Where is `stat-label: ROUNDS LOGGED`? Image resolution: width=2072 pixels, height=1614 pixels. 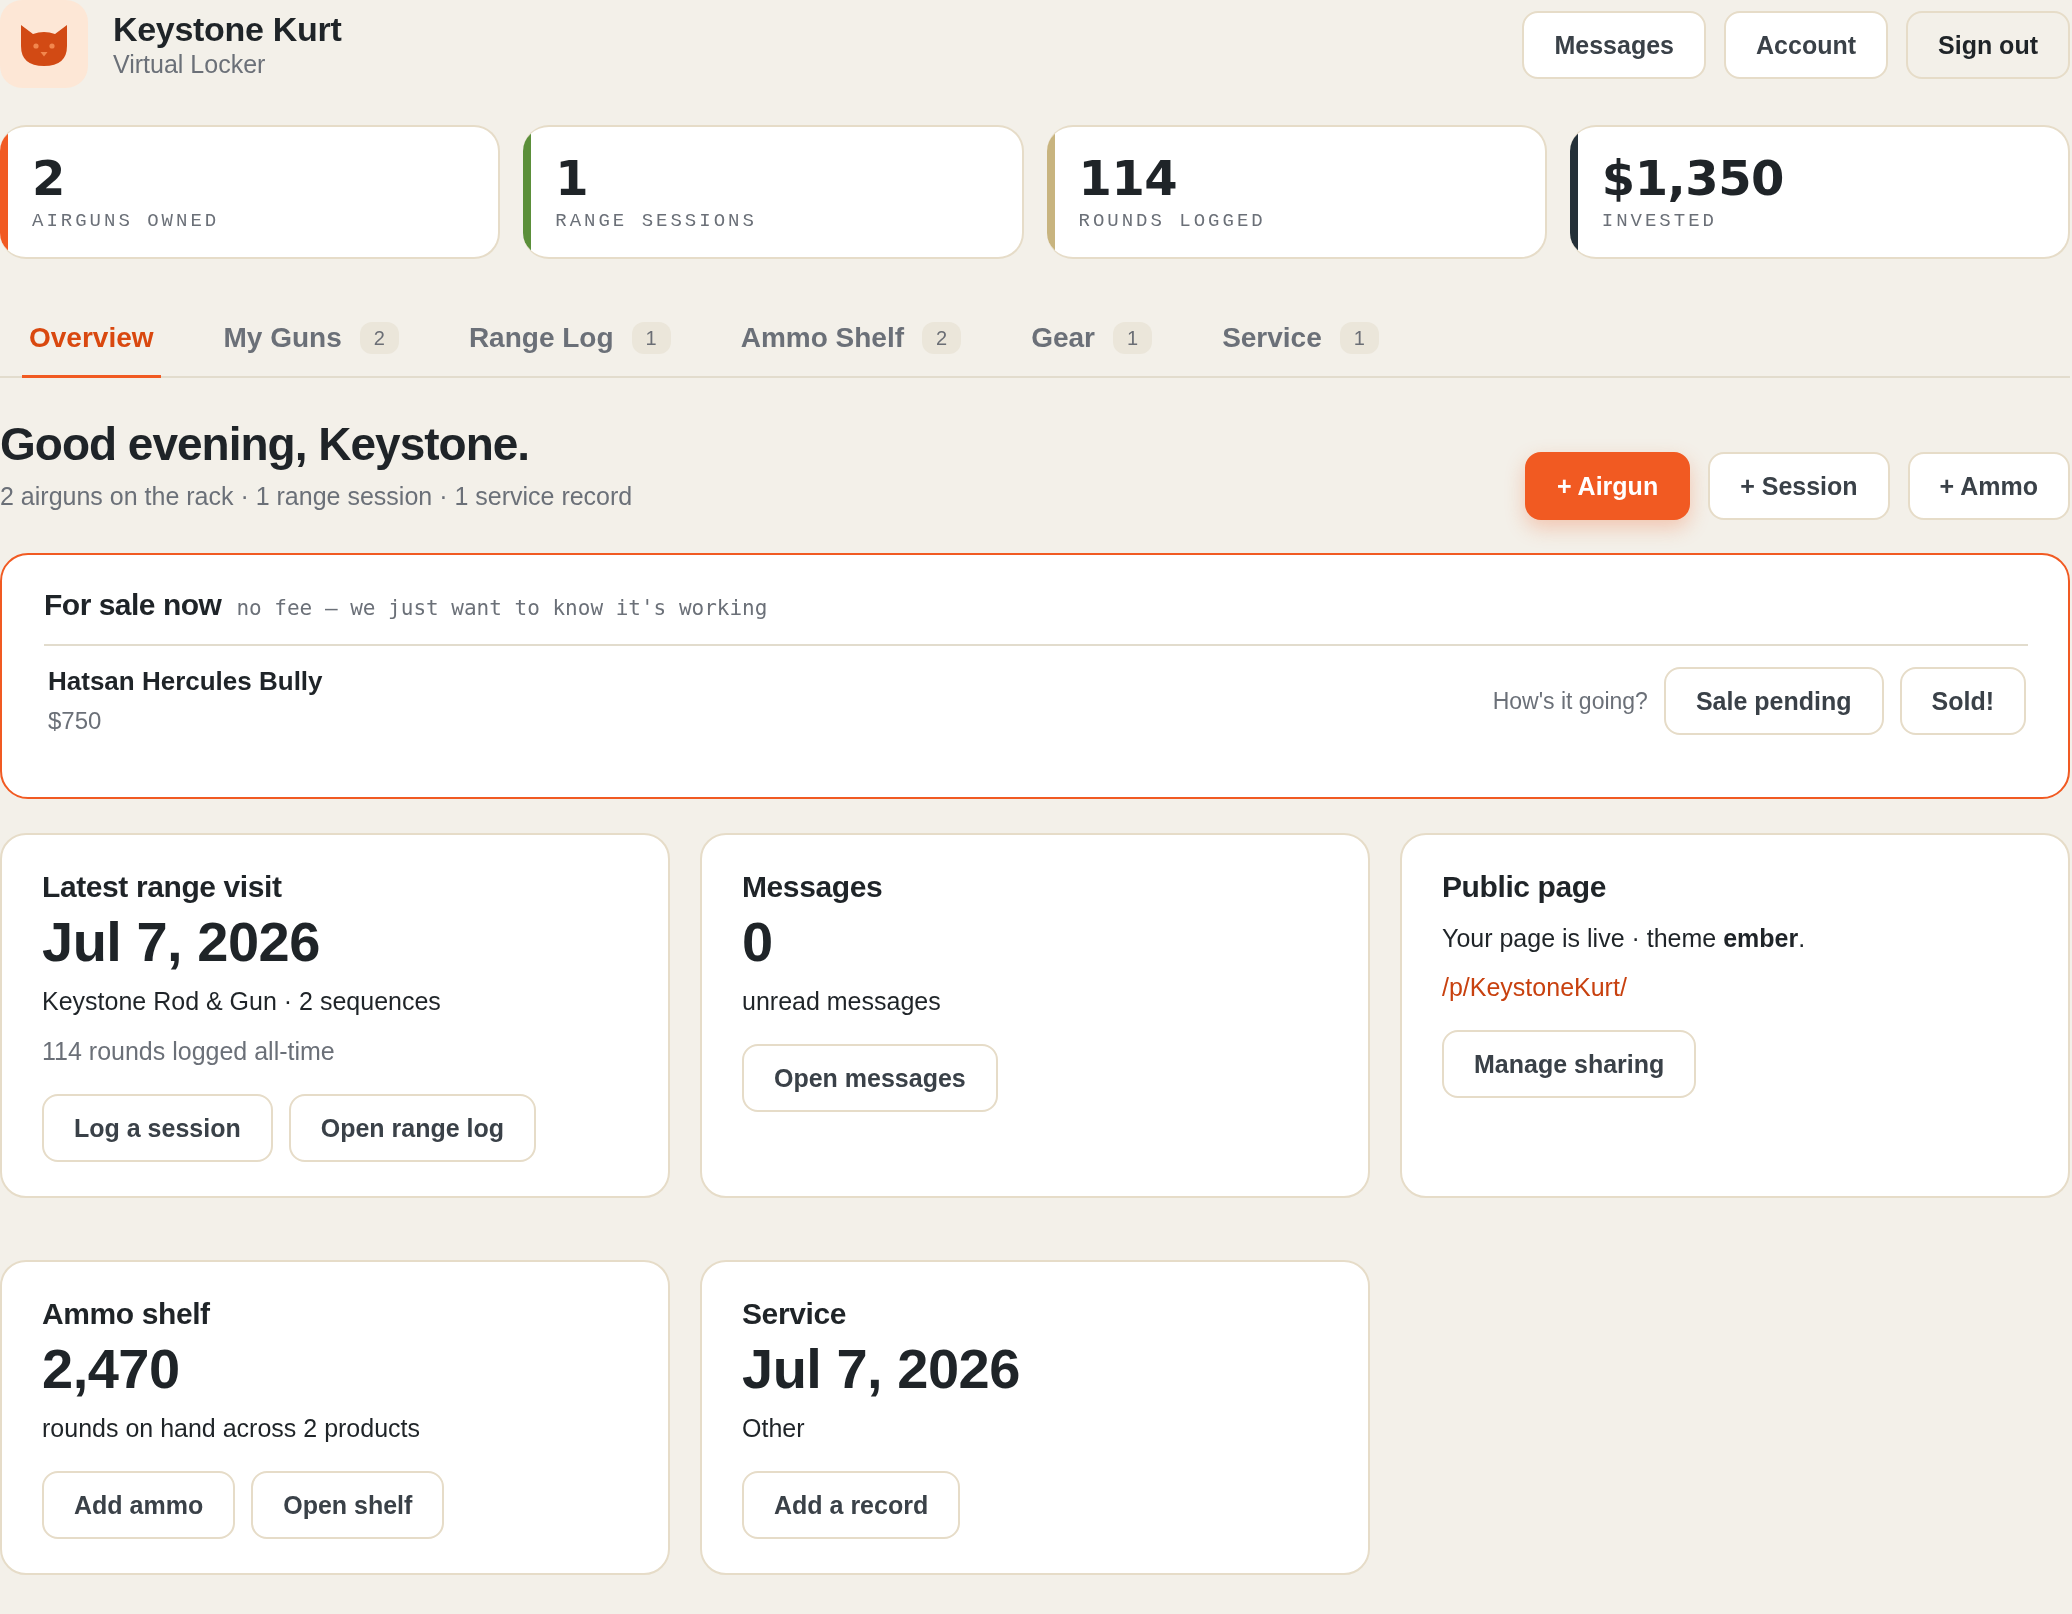
stat-label: ROUNDS LOGGED is located at coordinates (1172, 221).